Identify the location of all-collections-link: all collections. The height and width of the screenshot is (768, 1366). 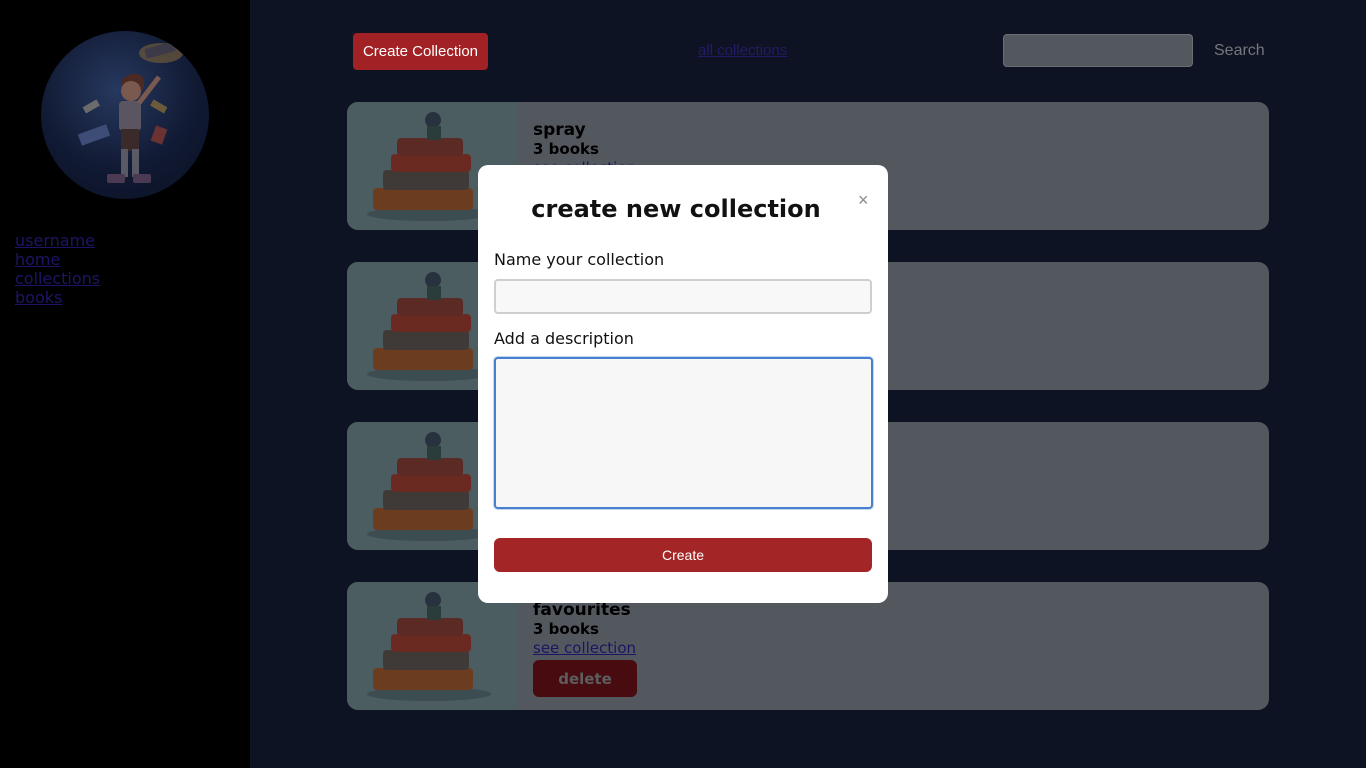
(742, 50).